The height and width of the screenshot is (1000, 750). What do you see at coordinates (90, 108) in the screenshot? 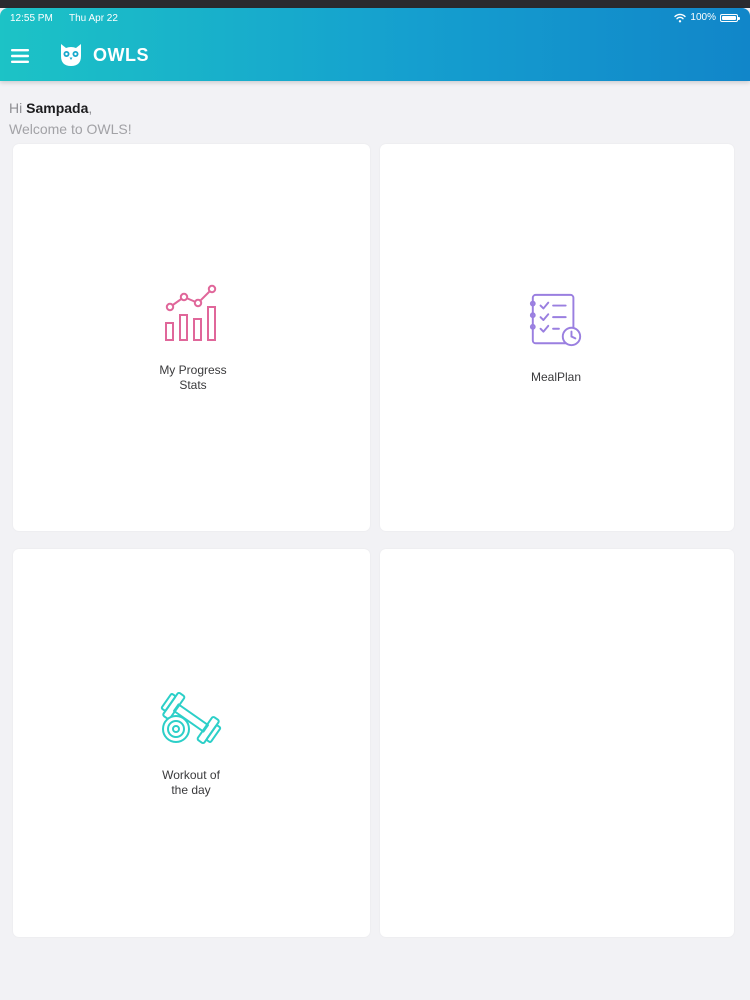
I see `greeting-suffix: ,` at bounding box center [90, 108].